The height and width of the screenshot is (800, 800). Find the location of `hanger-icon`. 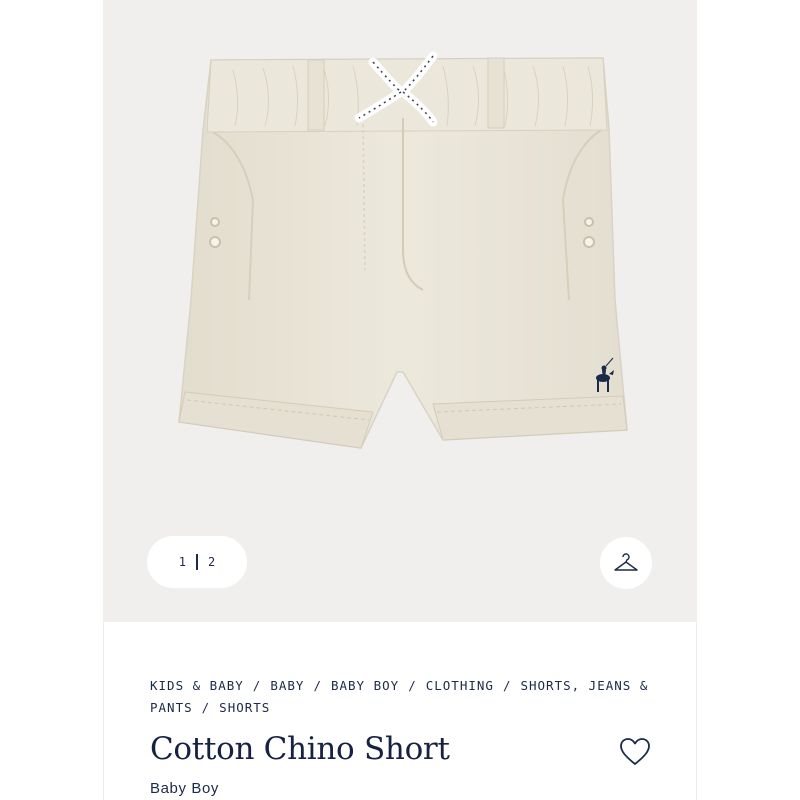

hanger-icon is located at coordinates (626, 562).